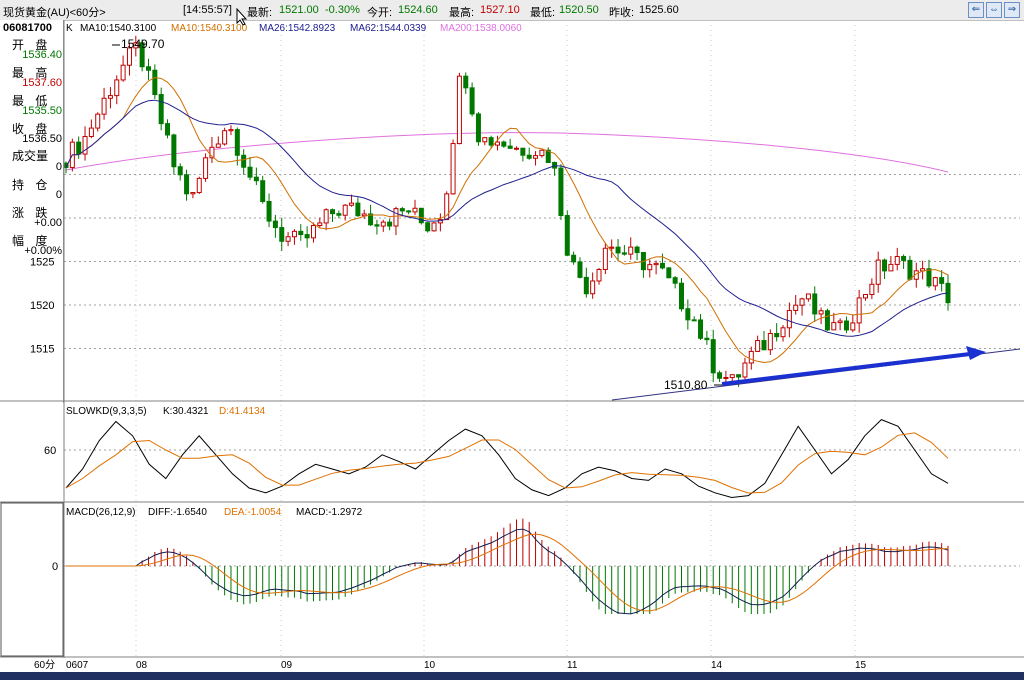 The image size is (1024, 680). What do you see at coordinates (77, 665) in the screenshot?
I see `x-tick-label: 0607` at bounding box center [77, 665].